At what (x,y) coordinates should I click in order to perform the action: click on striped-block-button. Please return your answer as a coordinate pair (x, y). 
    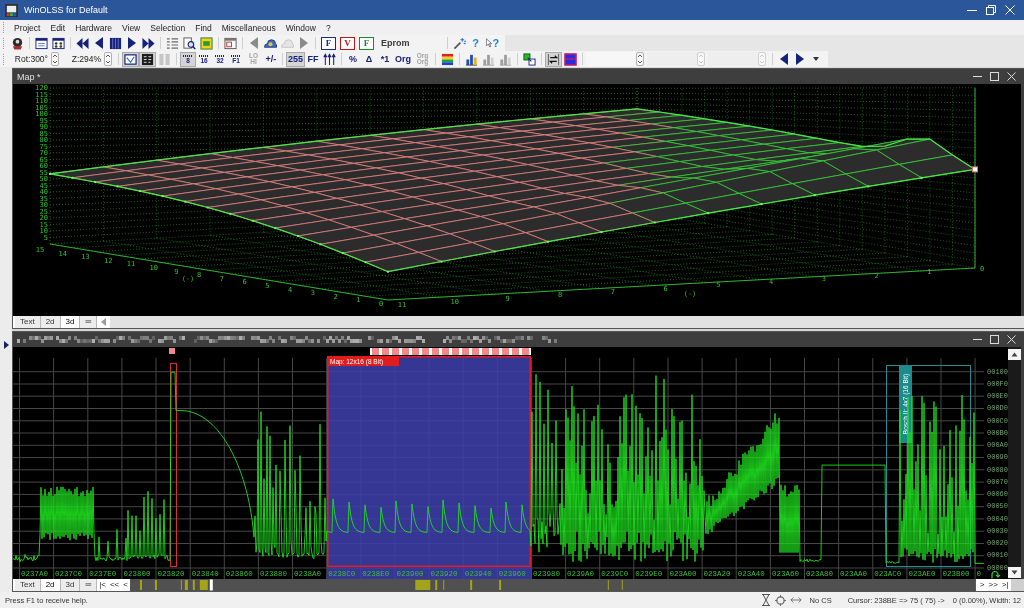
    Looking at the image, I should click on (115, 43).